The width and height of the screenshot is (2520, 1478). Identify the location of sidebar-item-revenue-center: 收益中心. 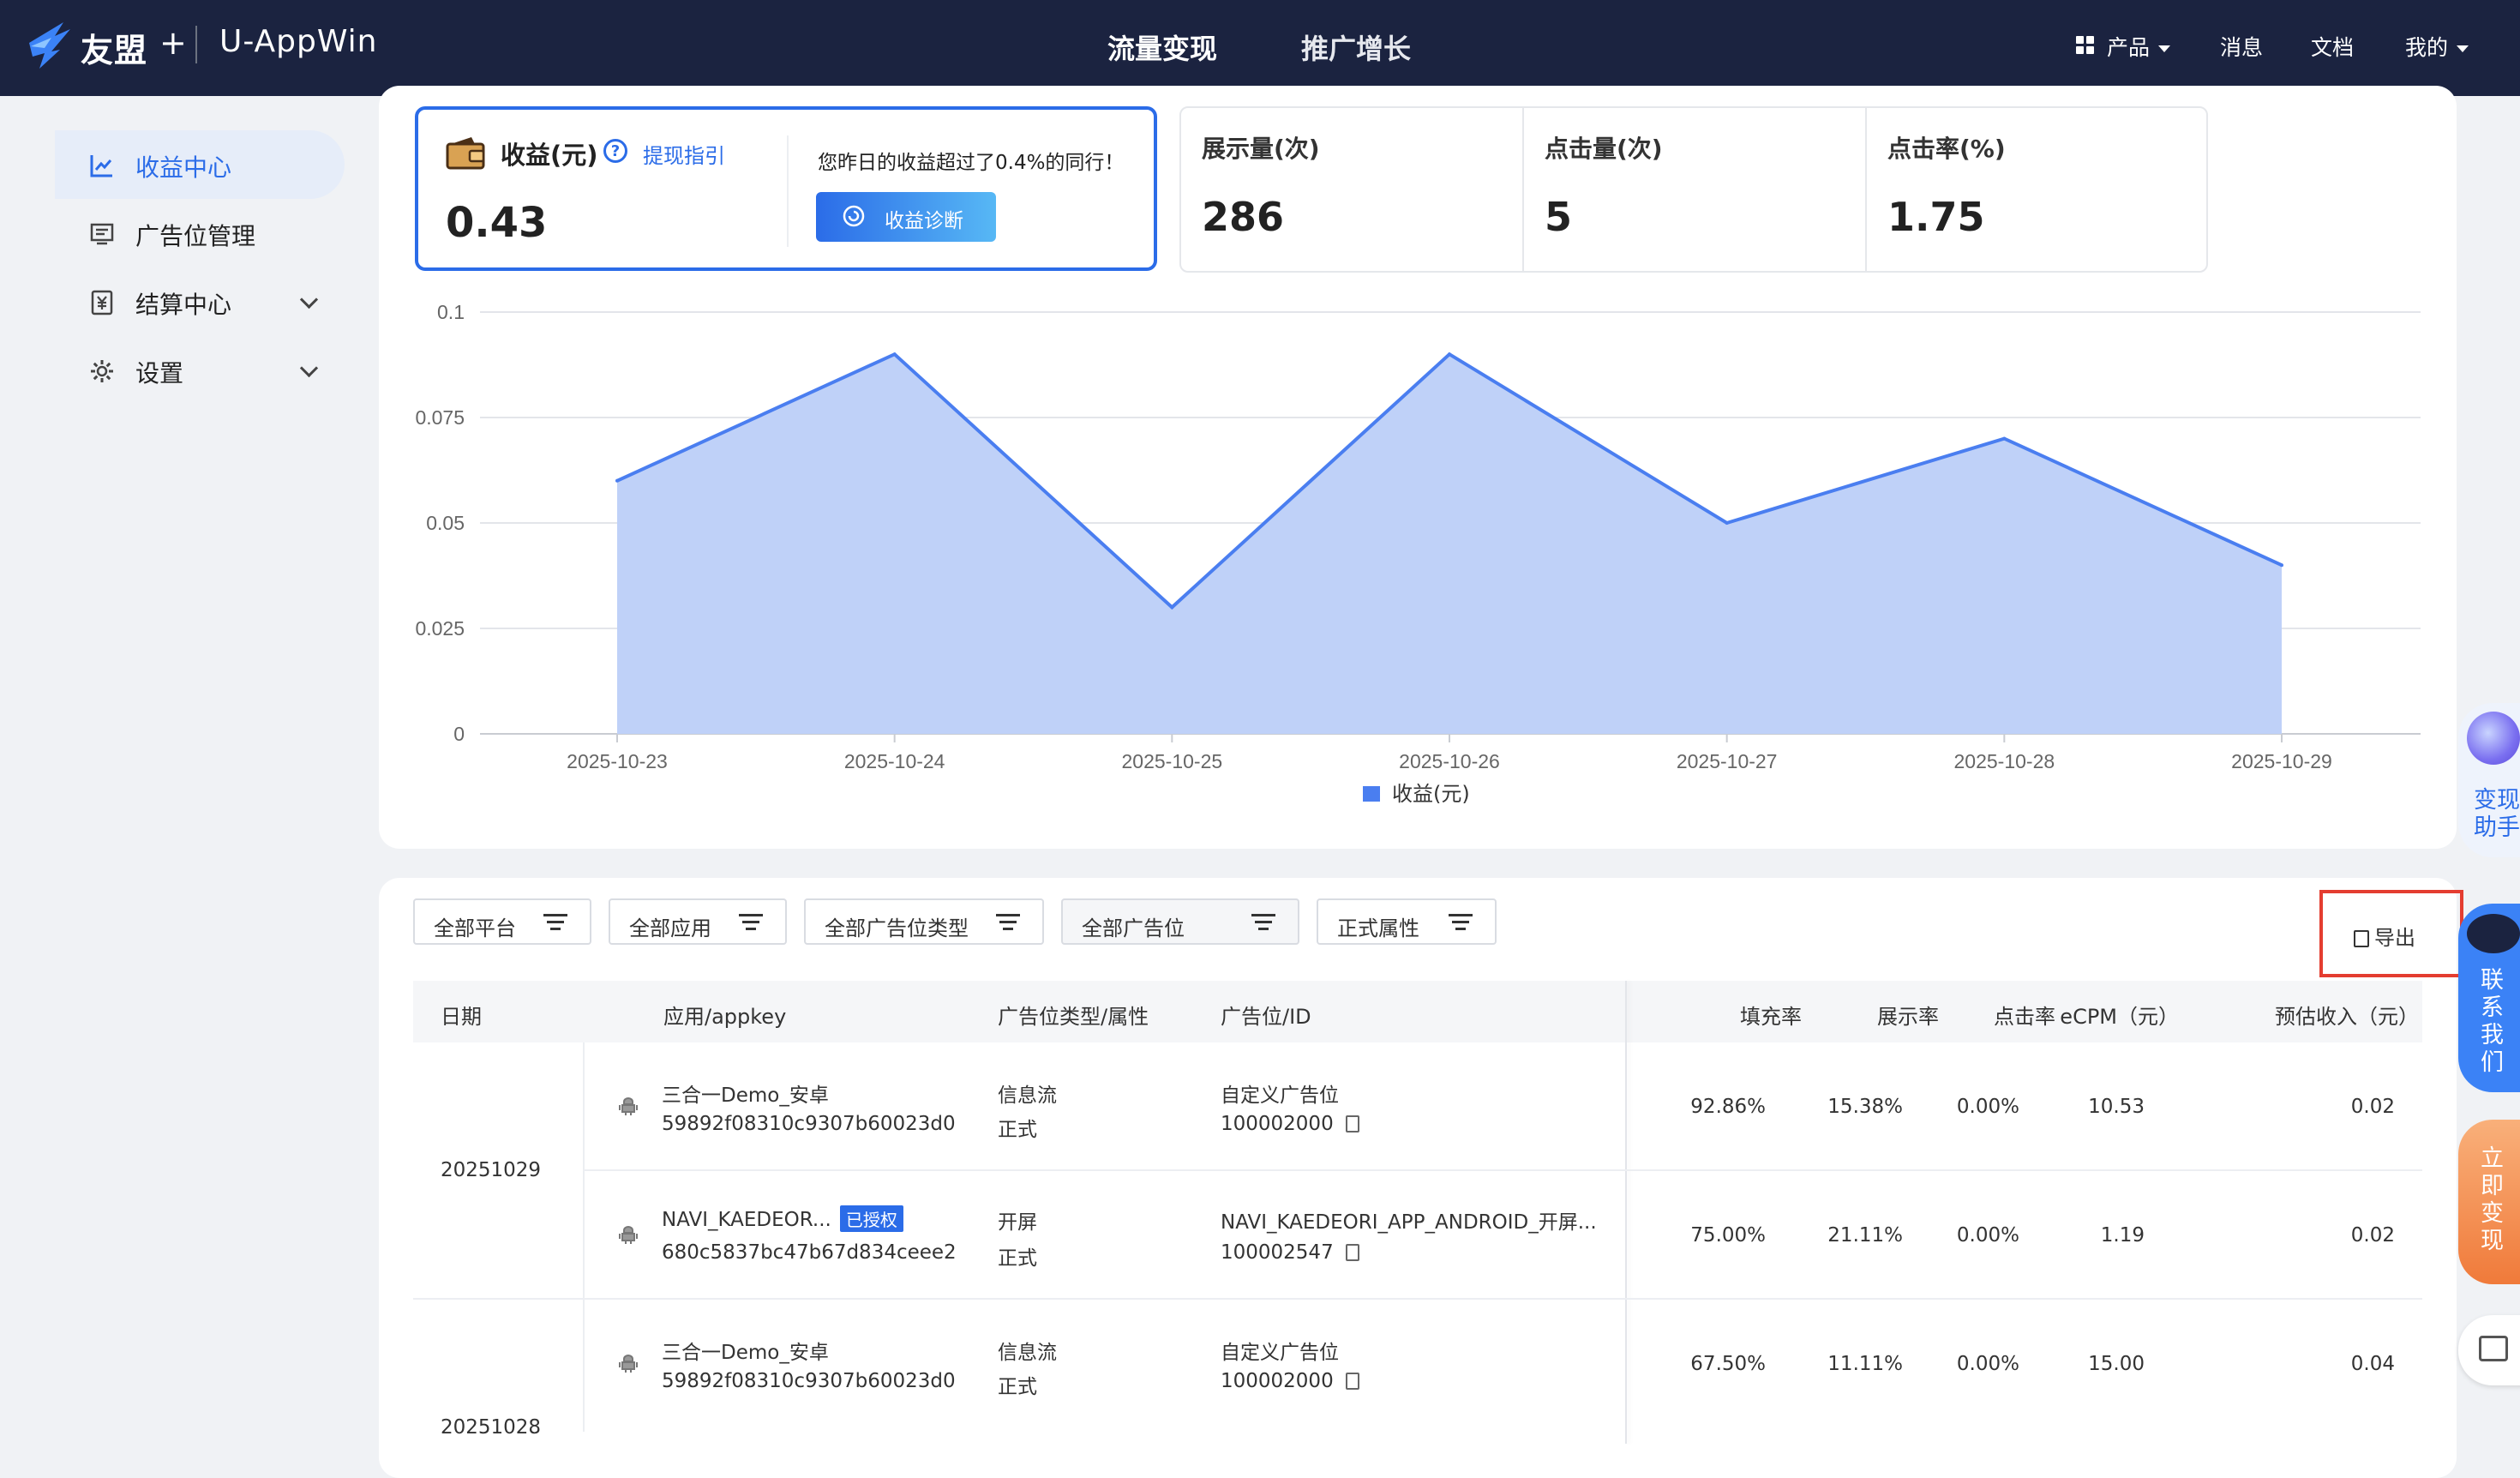
(200, 165).